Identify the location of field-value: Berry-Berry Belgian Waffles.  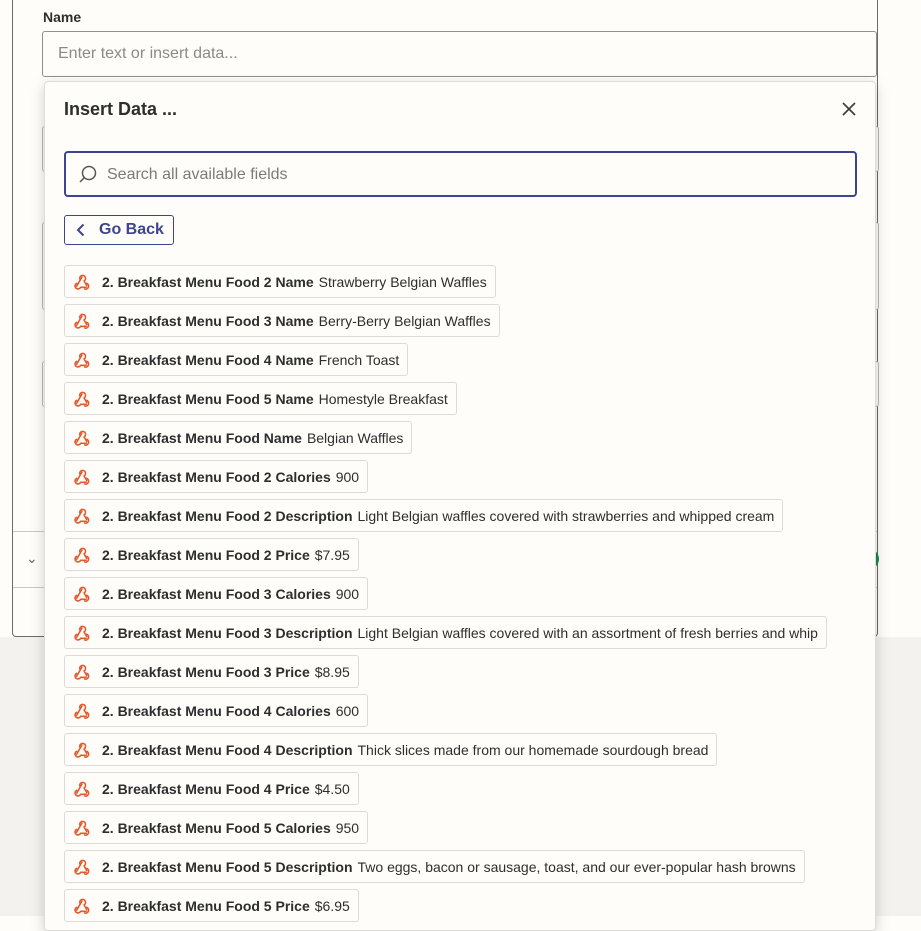
(404, 320).